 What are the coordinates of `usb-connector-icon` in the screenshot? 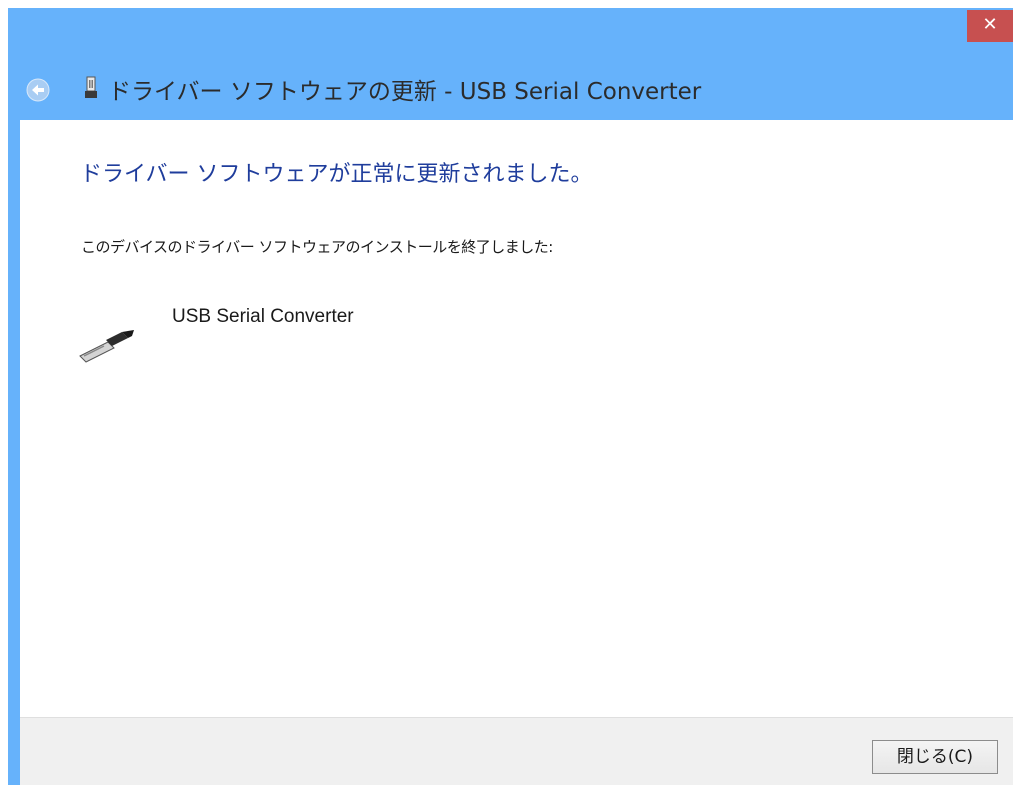 It's located at (107, 346).